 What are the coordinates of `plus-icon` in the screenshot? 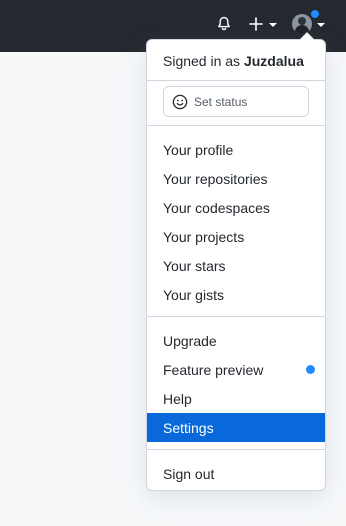 It's located at (256, 24).